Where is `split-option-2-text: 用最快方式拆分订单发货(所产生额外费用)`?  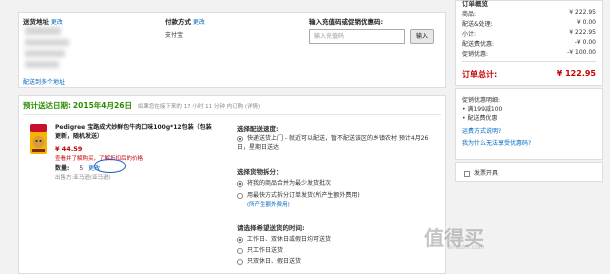
split-option-2-text: 用最快方式拆分订单发货(所产生额外费用) is located at coordinates (303, 195).